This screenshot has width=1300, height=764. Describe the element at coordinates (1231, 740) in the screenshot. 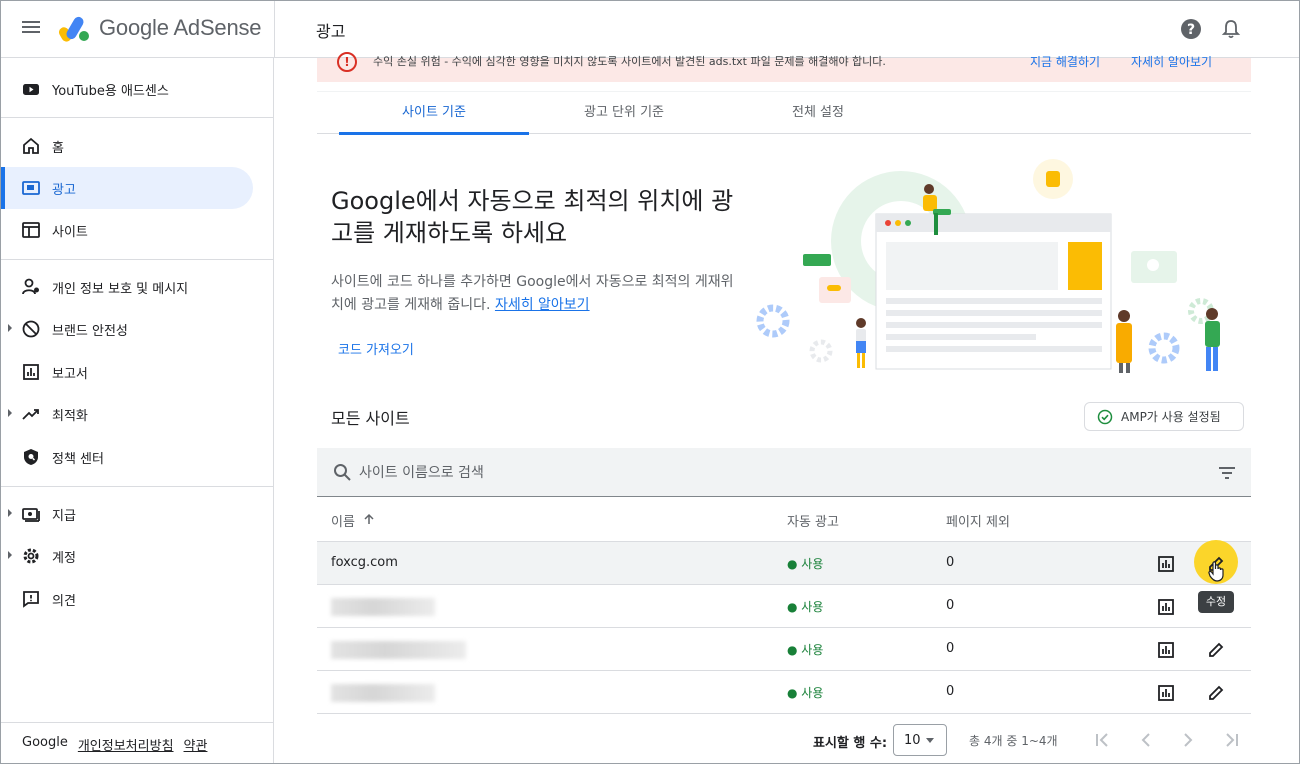

I see `last-page-icon` at that location.